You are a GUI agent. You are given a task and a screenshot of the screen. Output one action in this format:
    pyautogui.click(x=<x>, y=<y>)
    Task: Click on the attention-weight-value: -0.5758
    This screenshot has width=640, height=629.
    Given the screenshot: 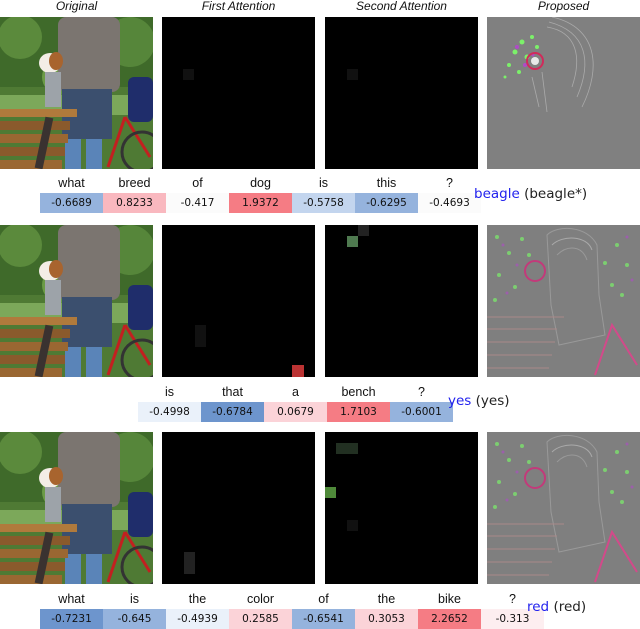 What is the action you would take?
    pyautogui.click(x=323, y=203)
    